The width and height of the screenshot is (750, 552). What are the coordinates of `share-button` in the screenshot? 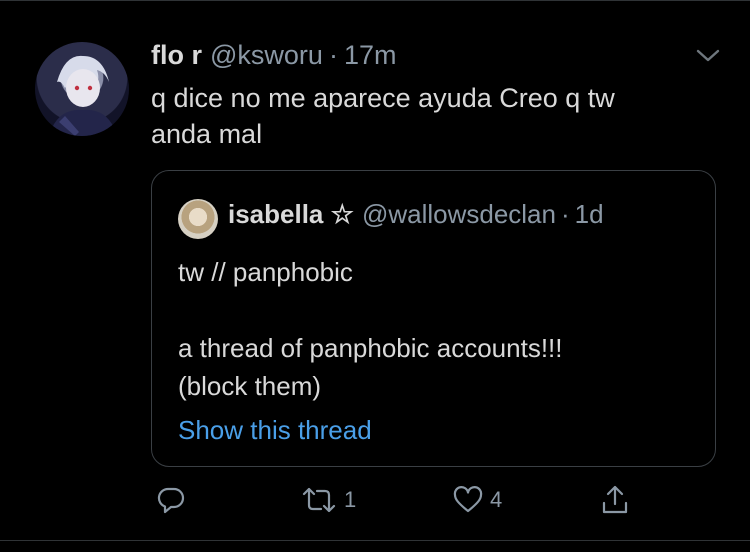 It's located at (615, 500).